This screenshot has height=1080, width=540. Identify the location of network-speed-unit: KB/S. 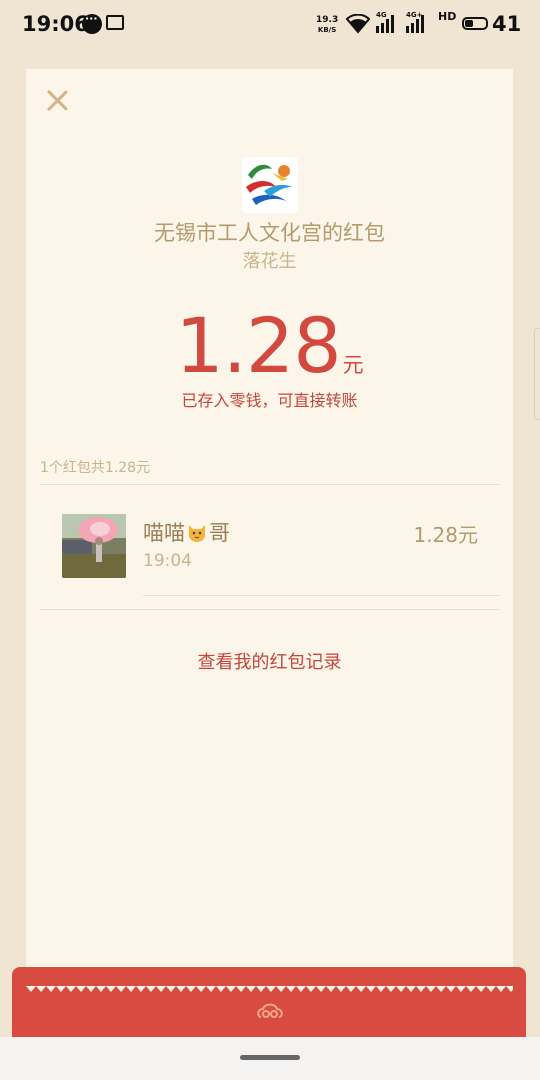
(327, 30).